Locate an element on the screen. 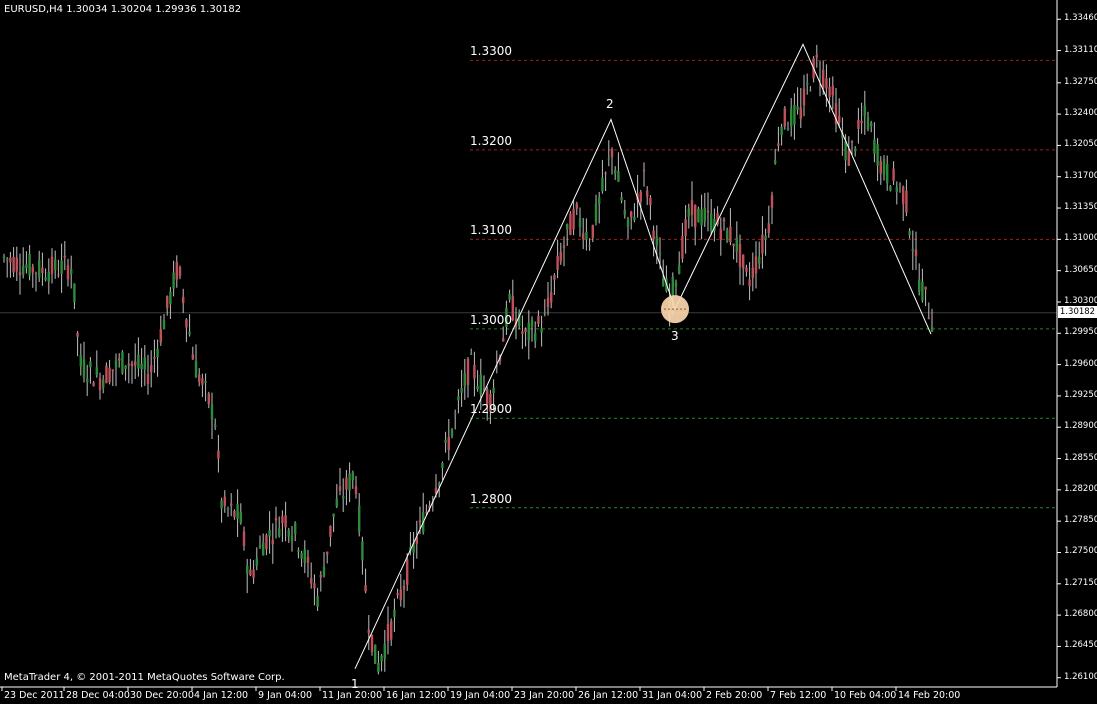 The image size is (1097, 704). y-tick-label: 1.31350 is located at coordinates (1080, 207).